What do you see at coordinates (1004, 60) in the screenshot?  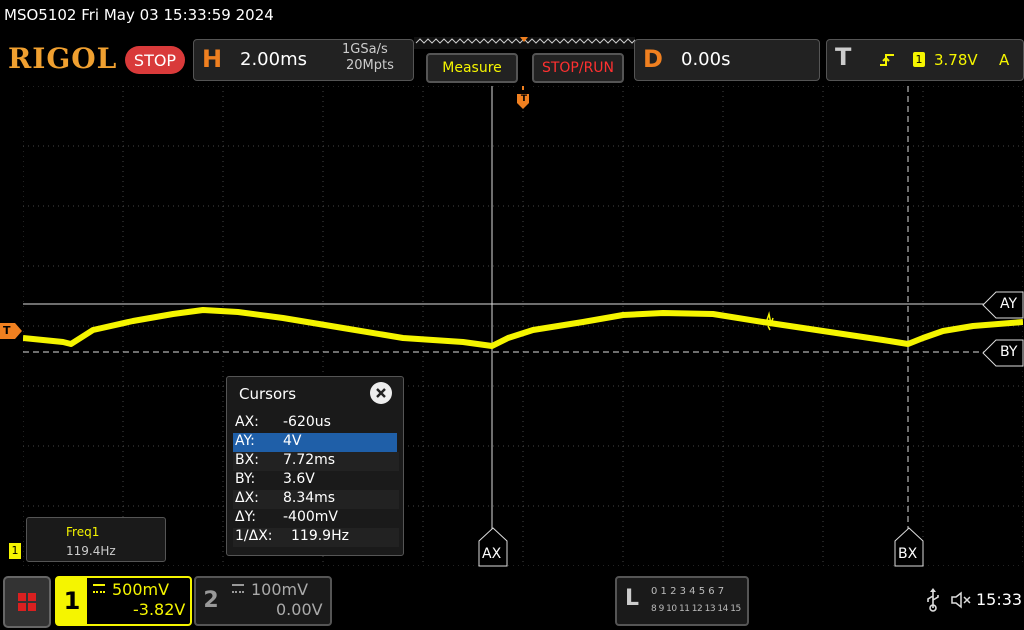 I see `trigger-mode: A` at bounding box center [1004, 60].